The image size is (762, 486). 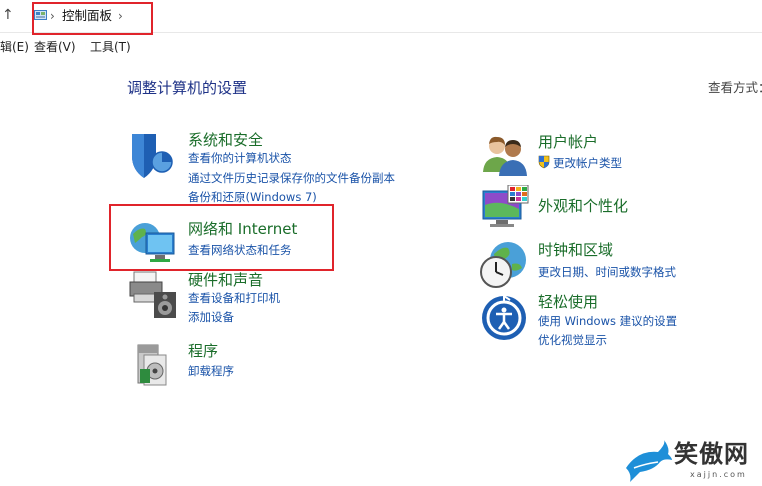 I want to click on link-file-history: 通过文件历史记录保存你的文件备份副本, so click(x=291, y=178).